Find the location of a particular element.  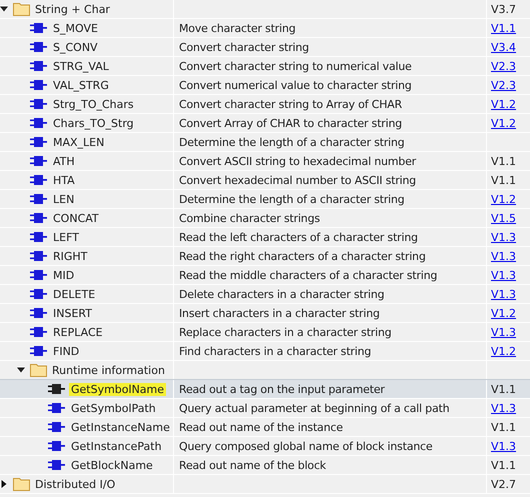

item-description: Query composed global name of block instance is located at coordinates (305, 446).